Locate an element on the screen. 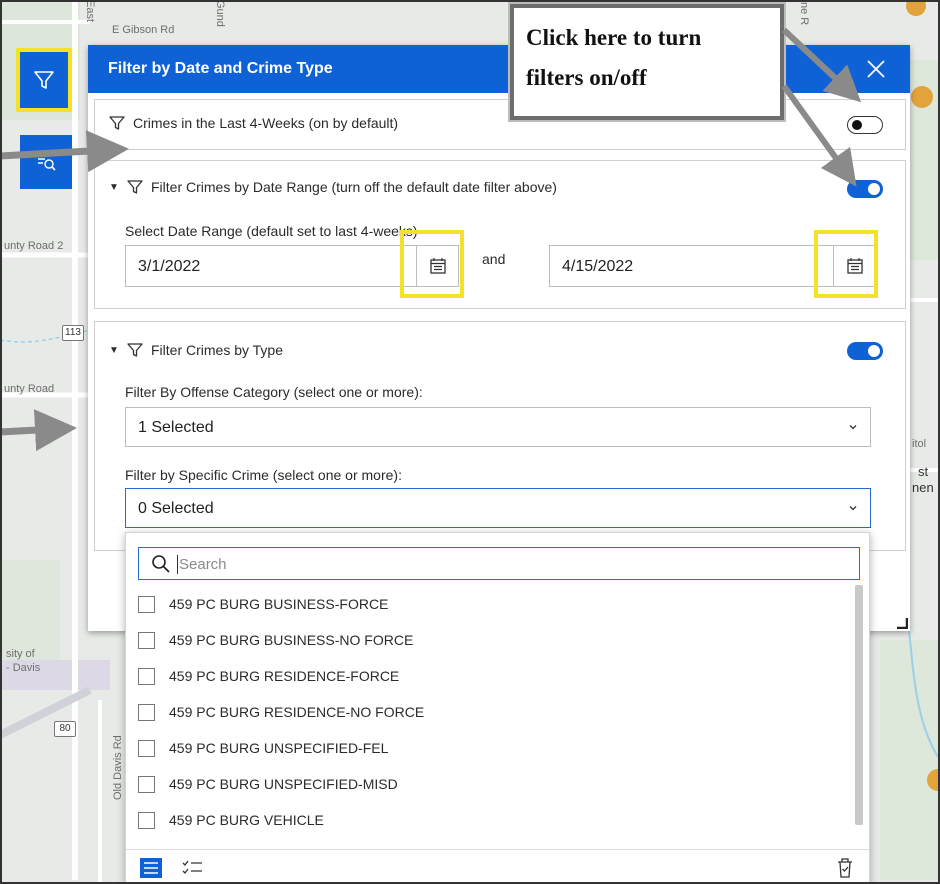 The height and width of the screenshot is (884, 940). checklist-icon is located at coordinates (193, 868).